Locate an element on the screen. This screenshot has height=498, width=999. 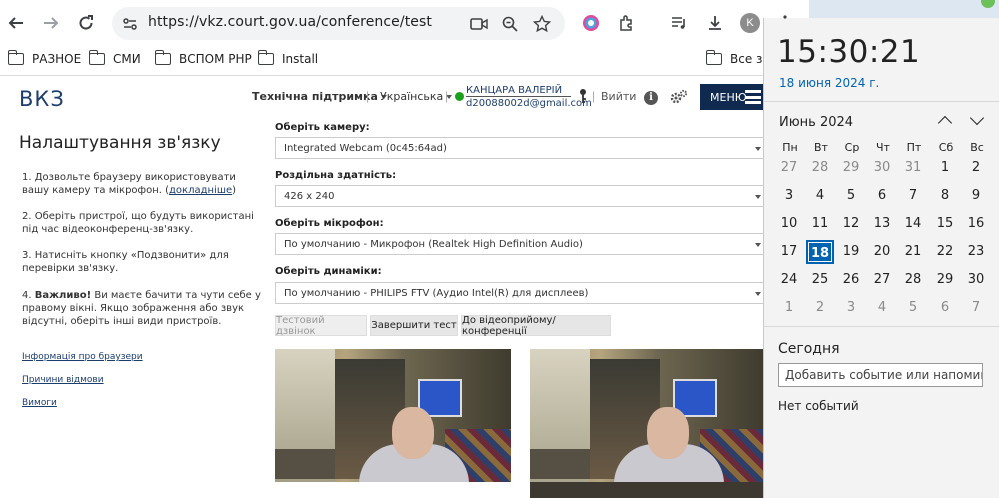
media-controls-icon is located at coordinates (679, 23).